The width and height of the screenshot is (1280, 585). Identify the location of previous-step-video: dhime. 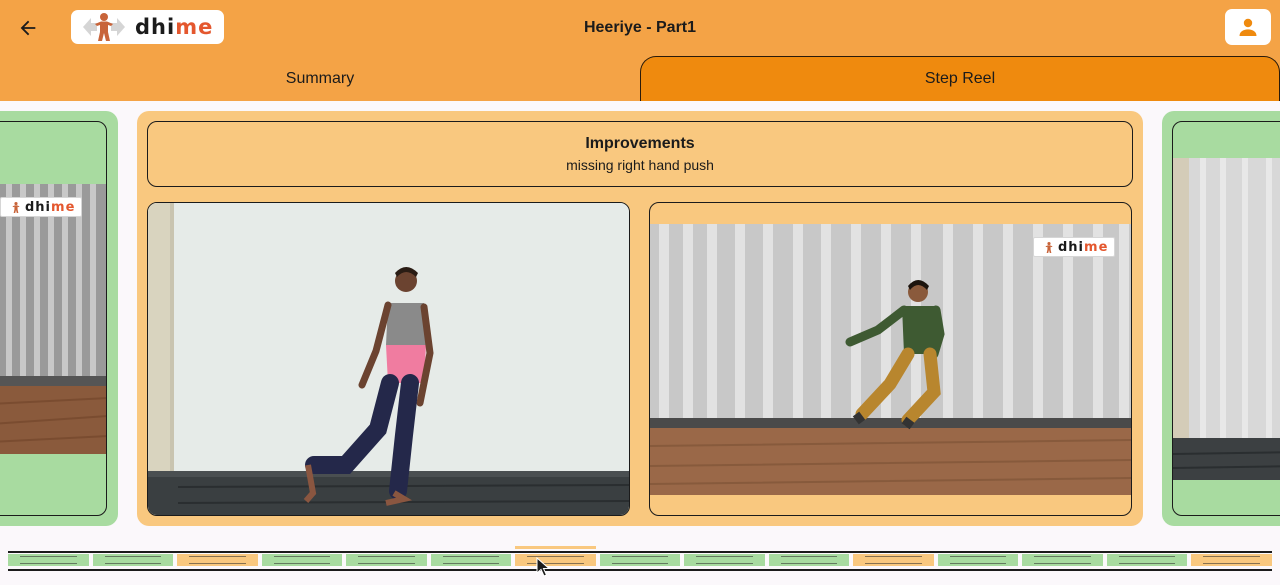
(53, 319).